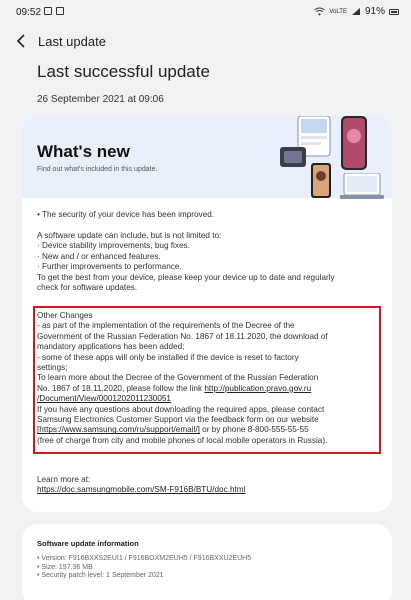 The image size is (411, 600). Describe the element at coordinates (257, 388) in the screenshot. I see `pravo-link: http://publication.pravo.gov.ru` at that location.